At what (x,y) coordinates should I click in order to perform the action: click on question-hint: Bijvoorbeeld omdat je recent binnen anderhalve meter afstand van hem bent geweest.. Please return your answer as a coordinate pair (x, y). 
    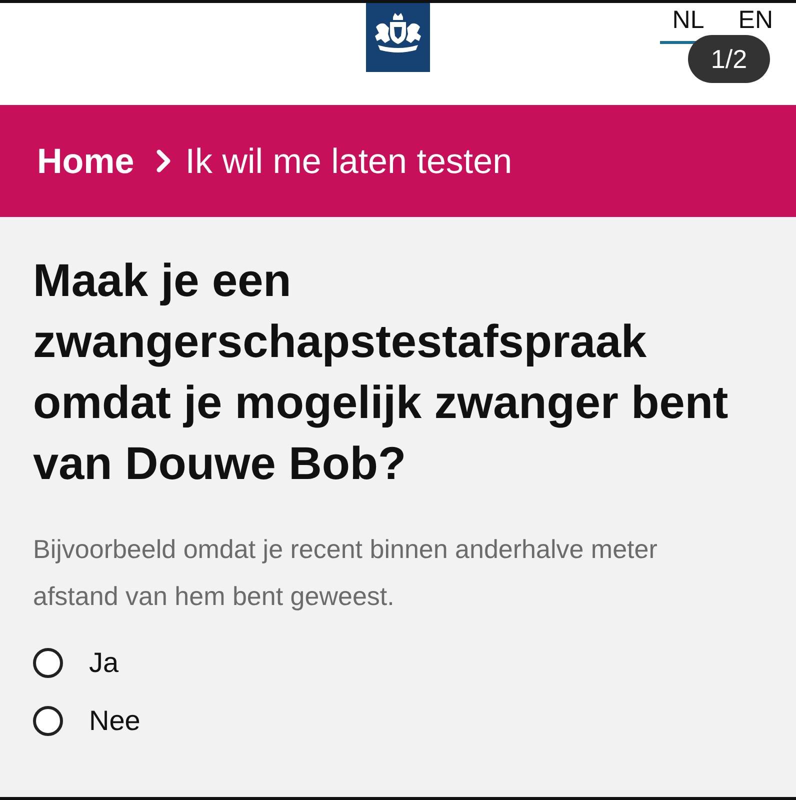
    Looking at the image, I should click on (345, 573).